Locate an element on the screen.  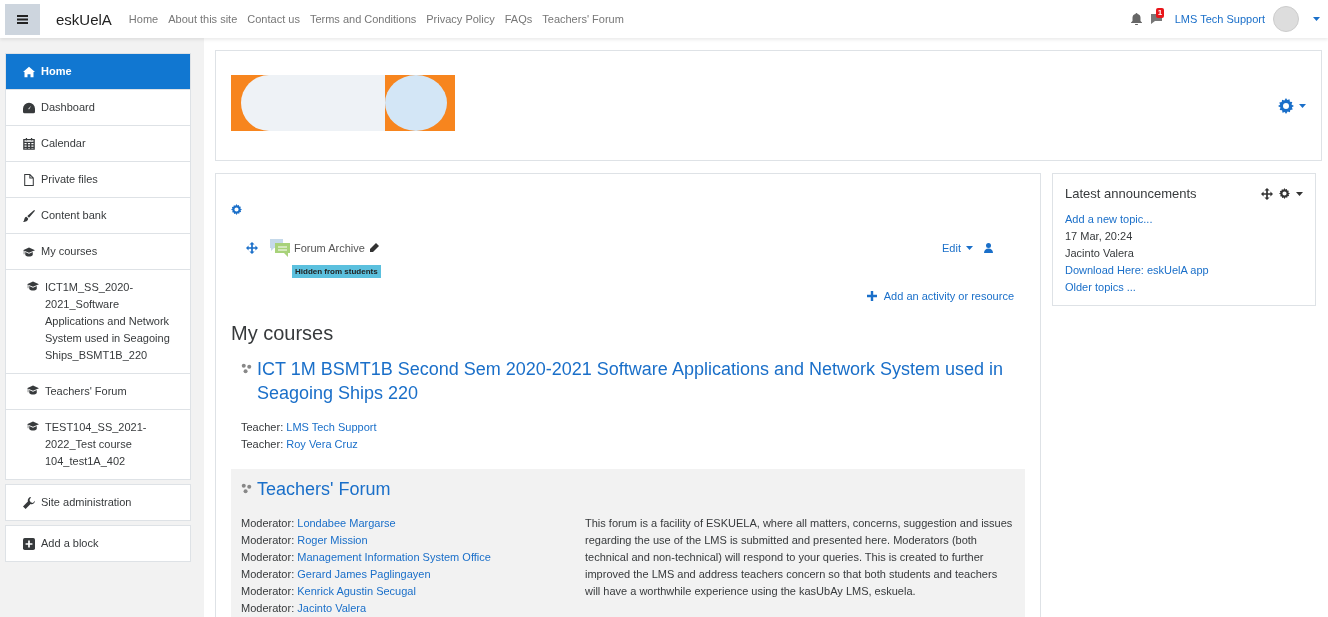
nav-link: Teachers' Forum is located at coordinates (583, 19).